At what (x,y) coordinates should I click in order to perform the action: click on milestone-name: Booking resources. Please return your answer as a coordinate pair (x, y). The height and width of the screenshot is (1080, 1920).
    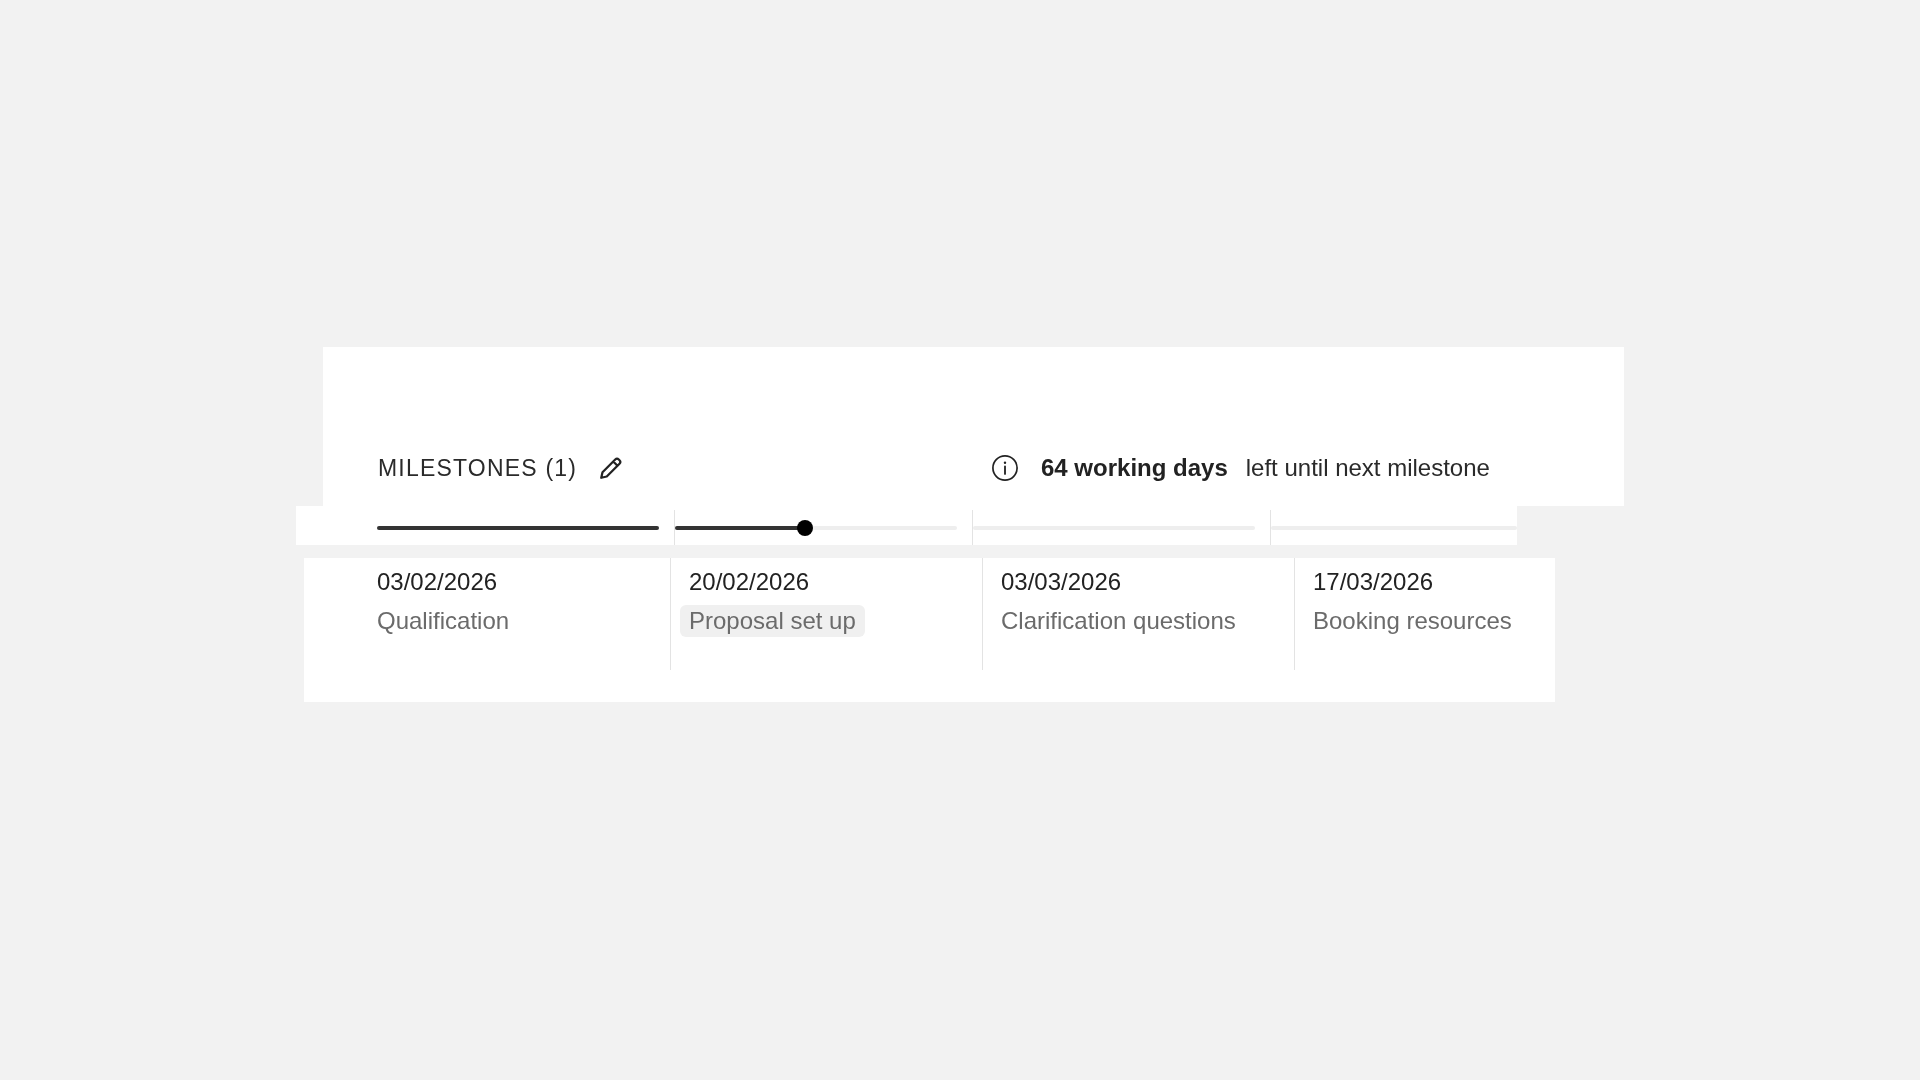
    Looking at the image, I should click on (1412, 621).